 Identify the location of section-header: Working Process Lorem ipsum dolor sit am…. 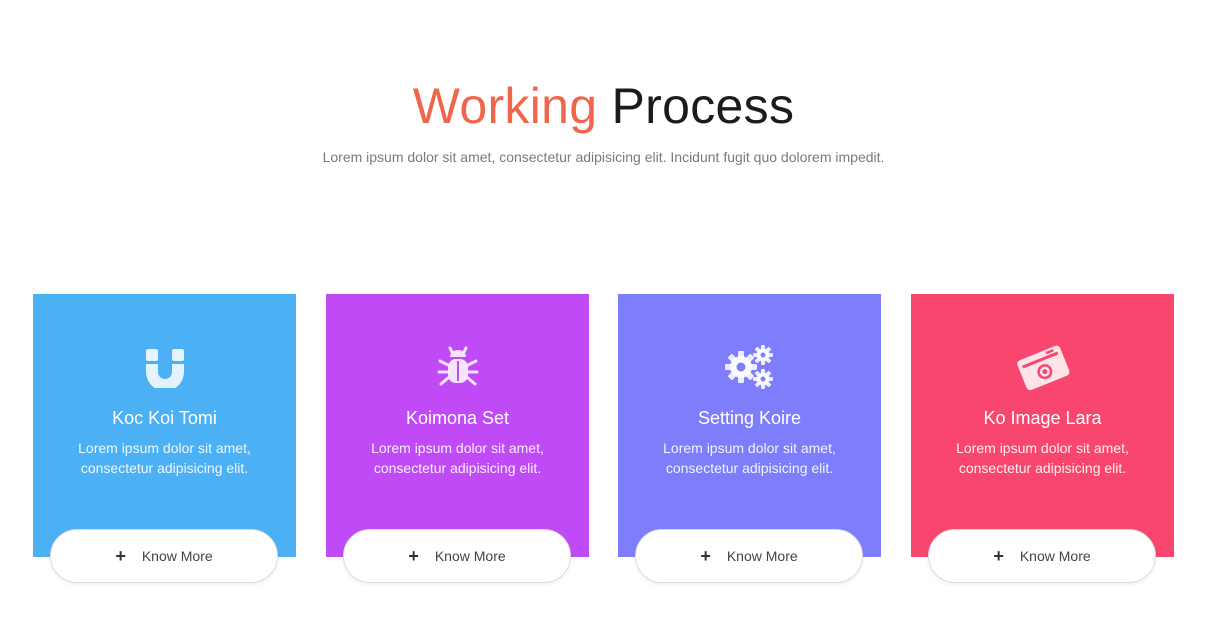
(603, 121).